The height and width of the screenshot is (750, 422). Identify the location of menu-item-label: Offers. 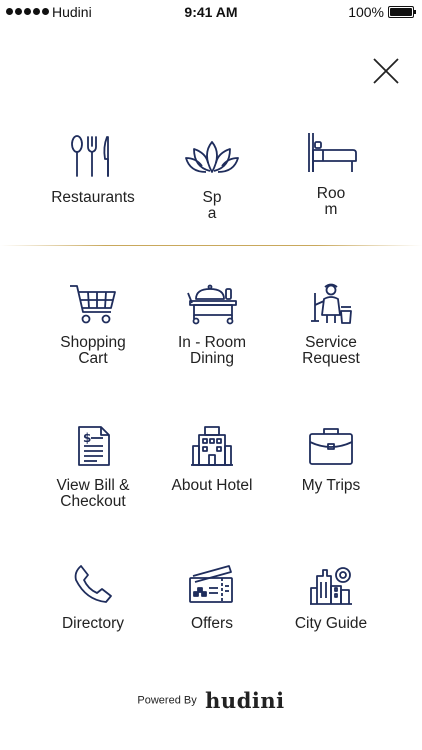
(212, 623).